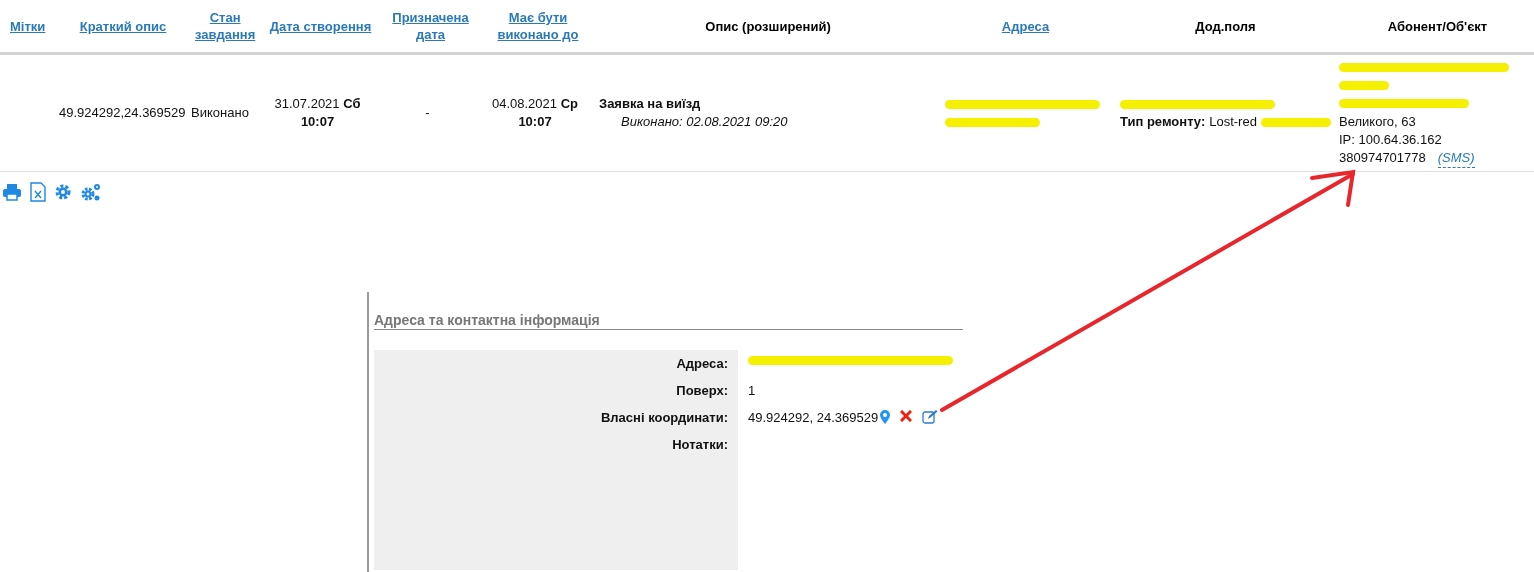 The width and height of the screenshot is (1534, 572). What do you see at coordinates (427, 112) in the screenshot?
I see `assigned-date: -` at bounding box center [427, 112].